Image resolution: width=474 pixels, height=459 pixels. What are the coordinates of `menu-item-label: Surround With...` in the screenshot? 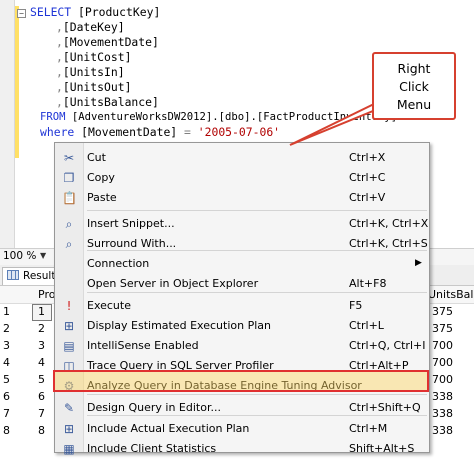 It's located at (132, 243).